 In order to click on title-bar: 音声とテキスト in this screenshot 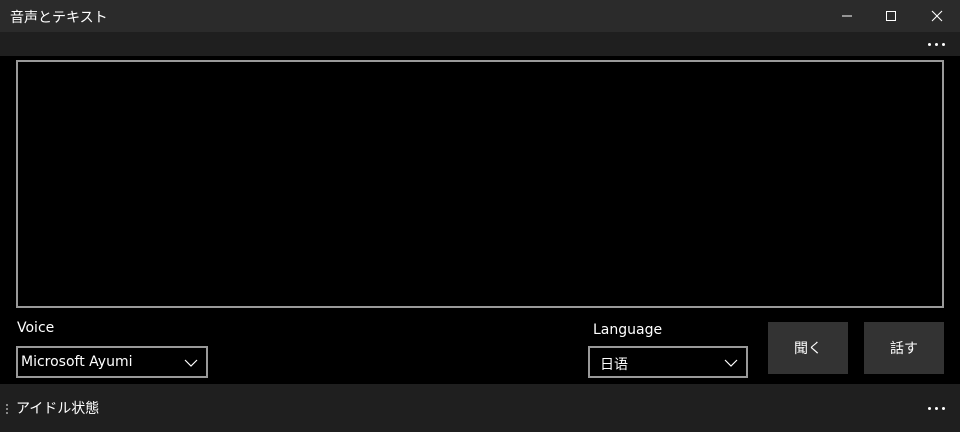, I will do `click(480, 16)`.